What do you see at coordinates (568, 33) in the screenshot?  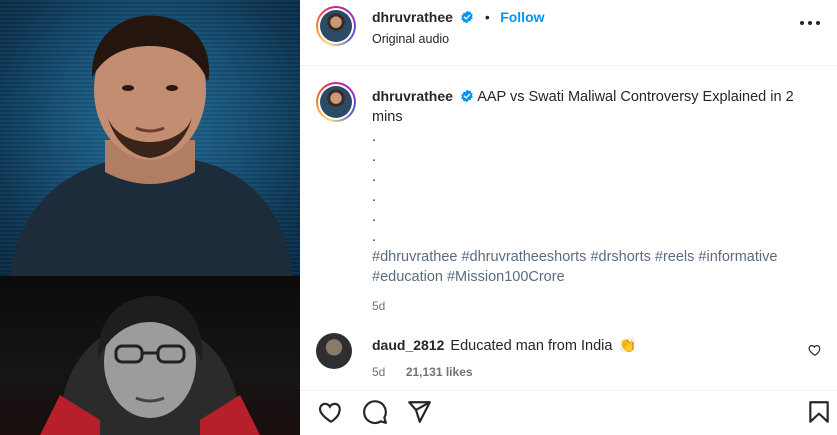 I see `post-header: dhruvrathee • Follow Original audio` at bounding box center [568, 33].